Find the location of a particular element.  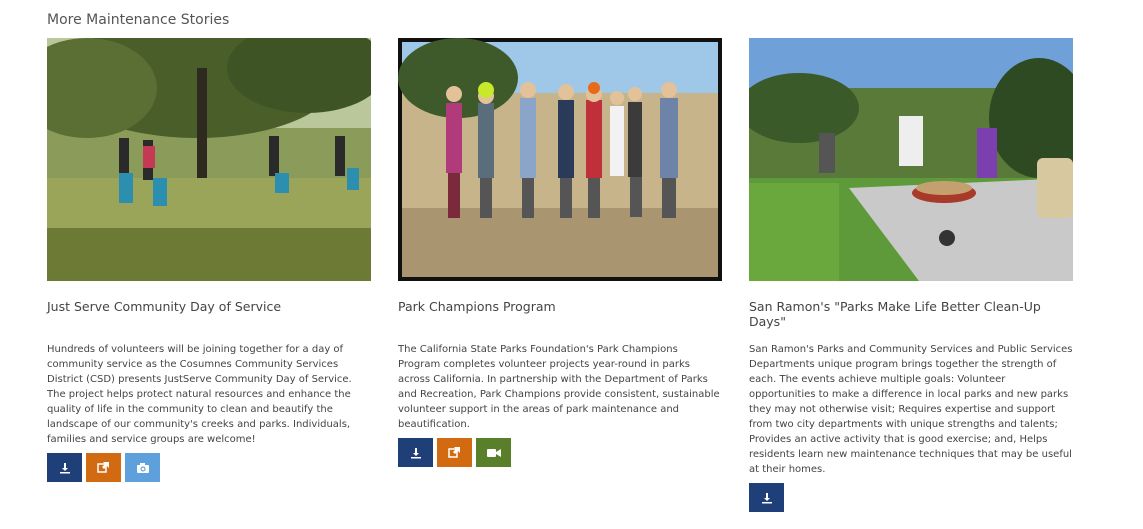

story-photo-san-ramon-cleanup is located at coordinates (911, 159).